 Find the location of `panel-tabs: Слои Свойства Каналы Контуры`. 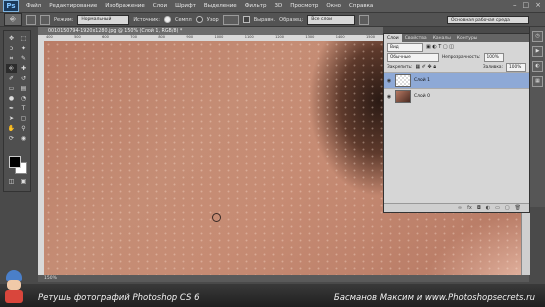

panel-tabs: Слои Свойства Каналы Контуры is located at coordinates (456, 38).